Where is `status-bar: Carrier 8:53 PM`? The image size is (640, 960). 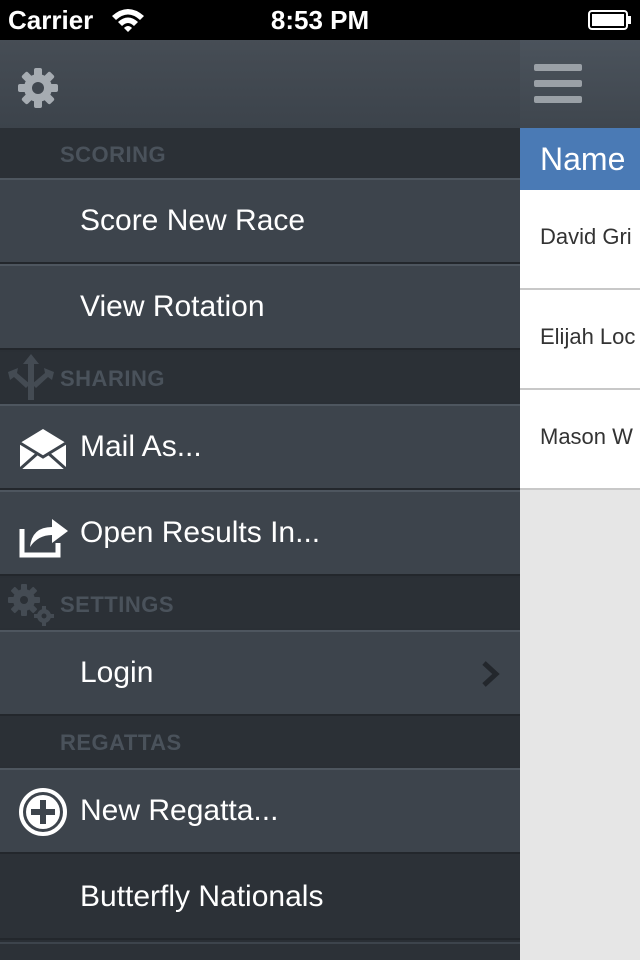
status-bar: Carrier 8:53 PM is located at coordinates (320, 20).